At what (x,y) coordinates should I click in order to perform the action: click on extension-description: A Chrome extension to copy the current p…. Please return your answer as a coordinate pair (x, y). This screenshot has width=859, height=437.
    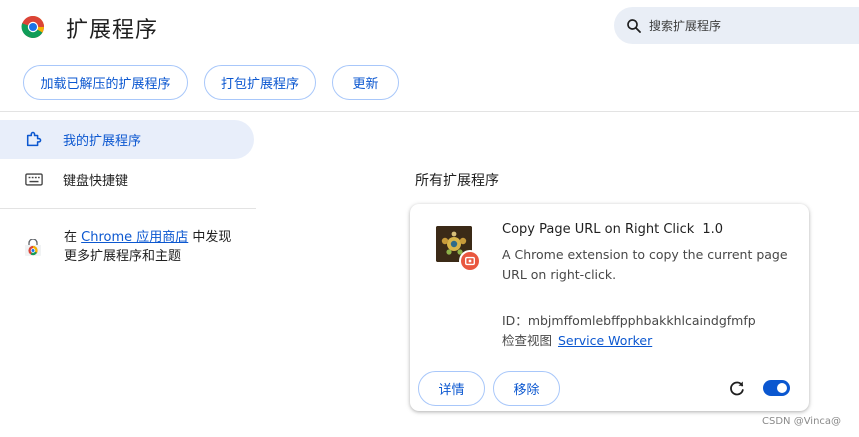
    Looking at the image, I should click on (645, 264).